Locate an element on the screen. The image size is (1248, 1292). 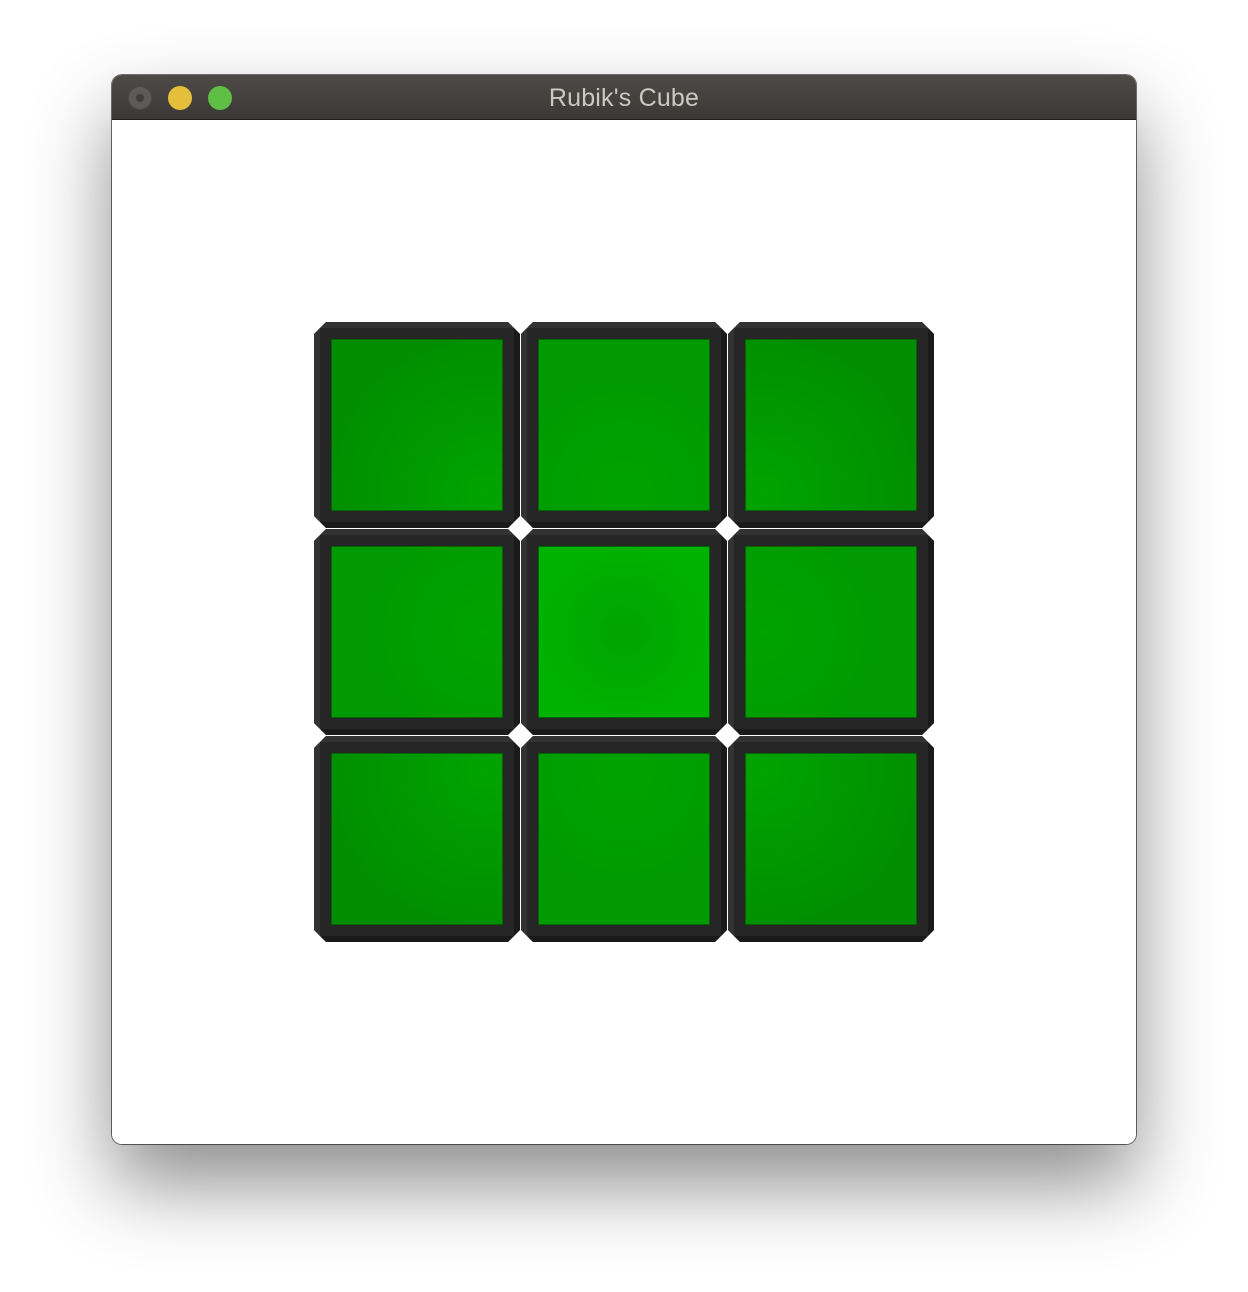
cubie-r2-c2 is located at coordinates (624, 632).